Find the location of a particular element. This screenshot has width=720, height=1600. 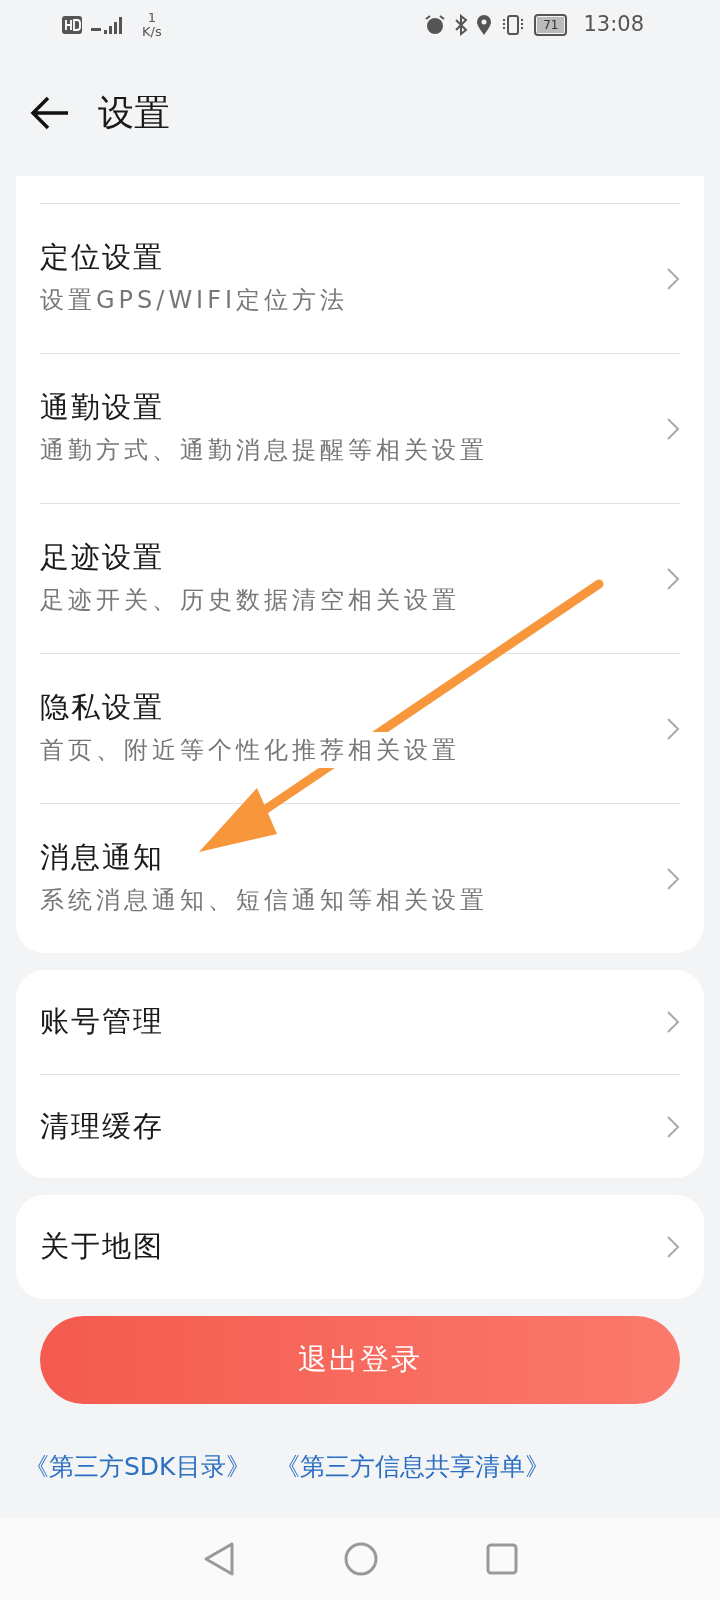

item-title: 清理缓存 is located at coordinates (102, 1126).